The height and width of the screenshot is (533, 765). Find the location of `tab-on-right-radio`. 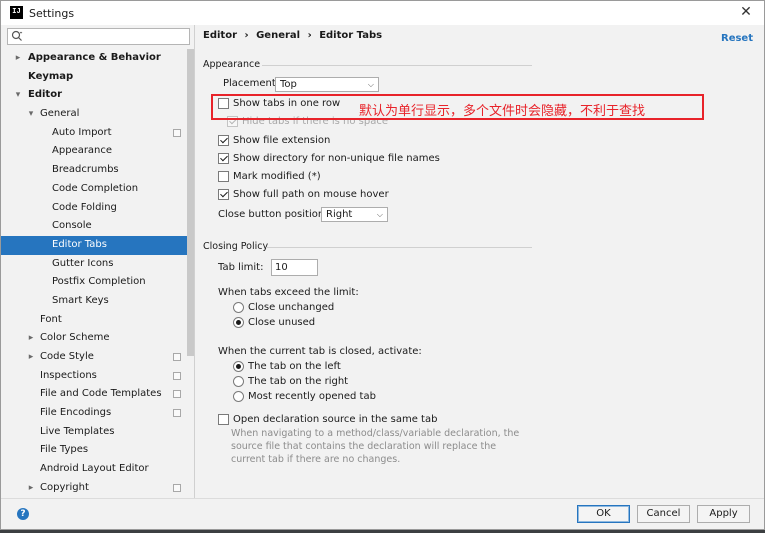

tab-on-right-radio is located at coordinates (238, 381).